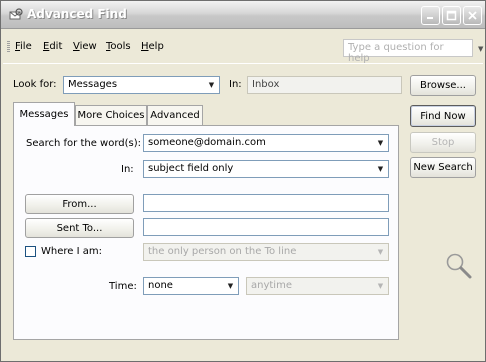  Describe the element at coordinates (243, 63) in the screenshot. I see `menu-separator` at that location.